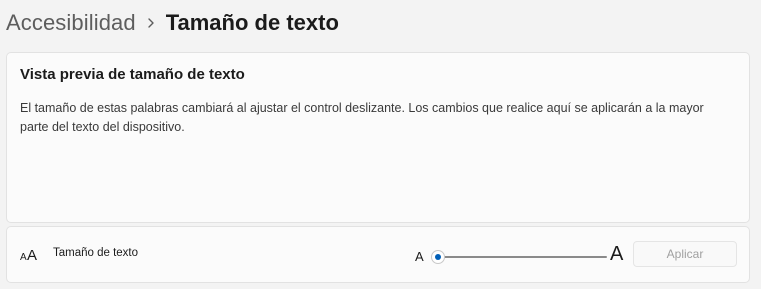 Image resolution: width=761 pixels, height=289 pixels. What do you see at coordinates (419, 256) in the screenshot?
I see `slider-min-label: A` at bounding box center [419, 256].